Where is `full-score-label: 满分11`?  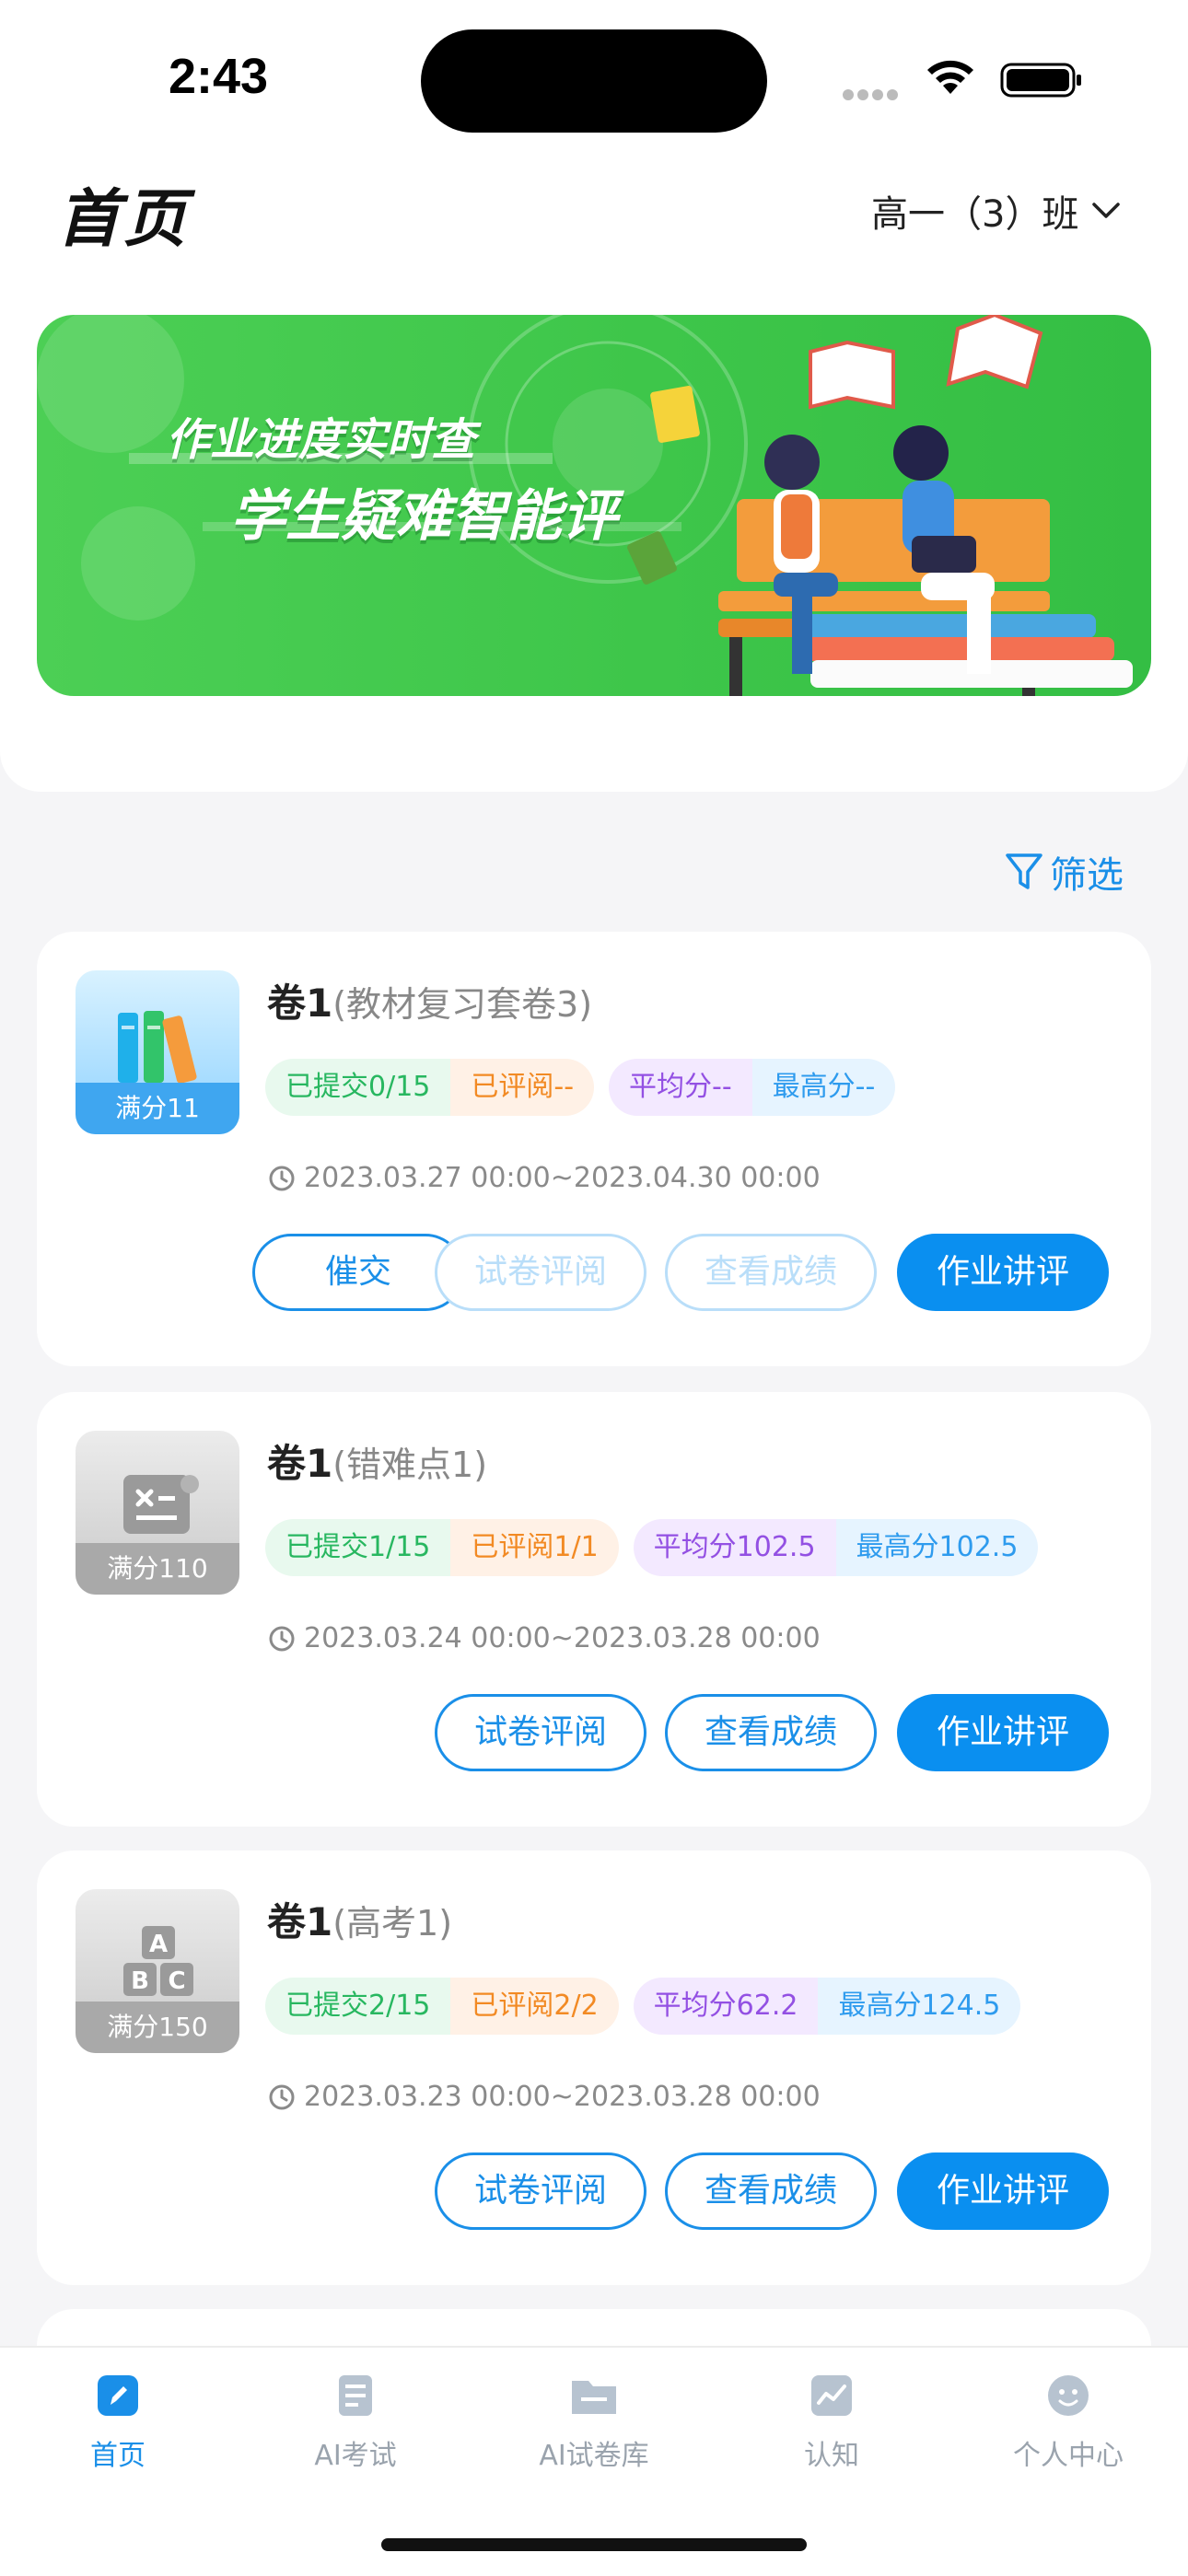
full-score-label: 满分11 is located at coordinates (157, 1108).